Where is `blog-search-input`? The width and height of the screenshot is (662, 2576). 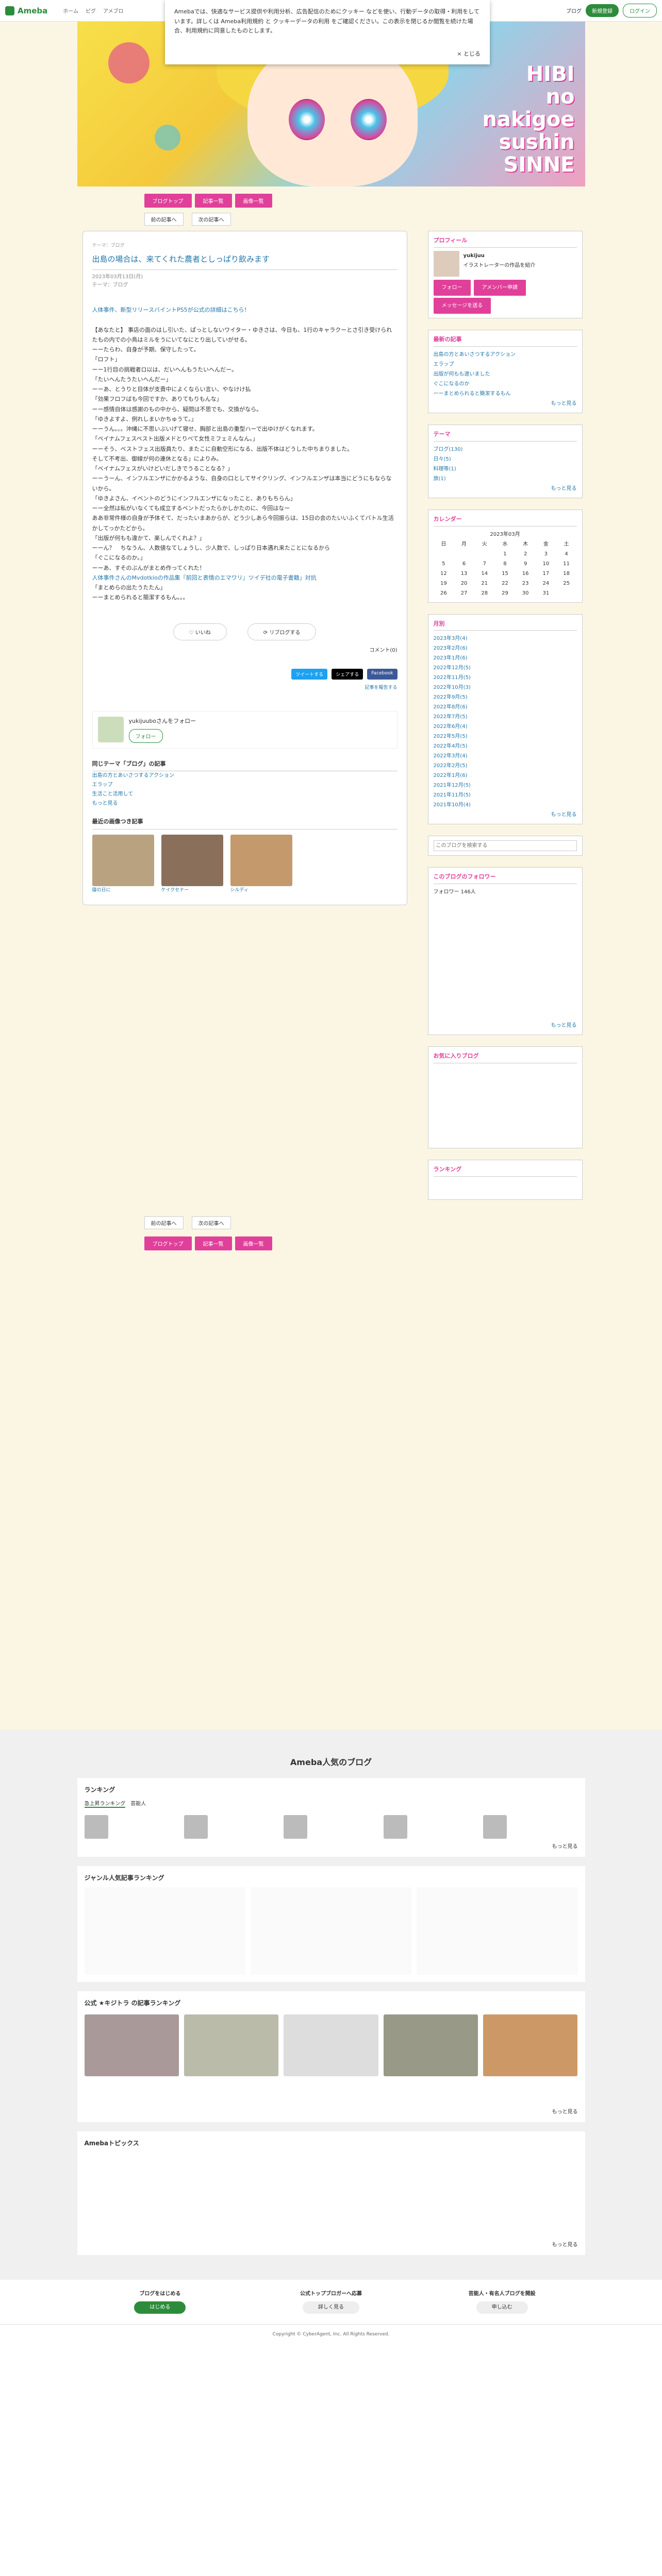
blog-search-input is located at coordinates (505, 846).